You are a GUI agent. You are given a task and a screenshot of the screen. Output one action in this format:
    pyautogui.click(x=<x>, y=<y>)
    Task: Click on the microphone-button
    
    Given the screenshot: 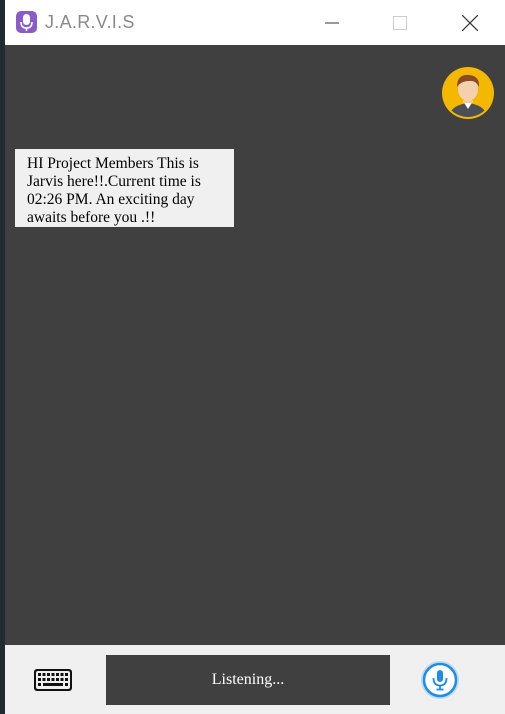 What is the action you would take?
    pyautogui.click(x=440, y=680)
    